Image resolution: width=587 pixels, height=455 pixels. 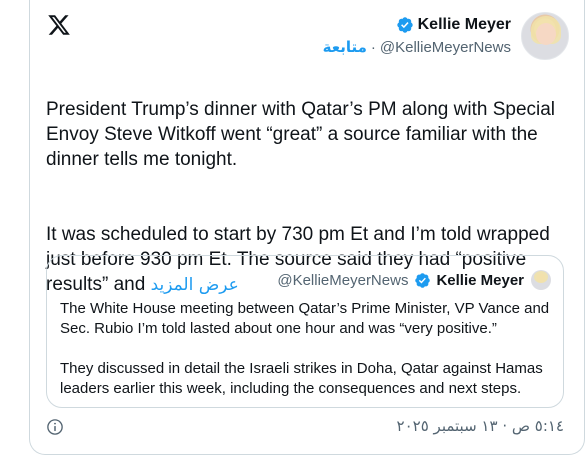 I want to click on author-handle-row: متابعة · @KellieMeyerNews, so click(x=417, y=47).